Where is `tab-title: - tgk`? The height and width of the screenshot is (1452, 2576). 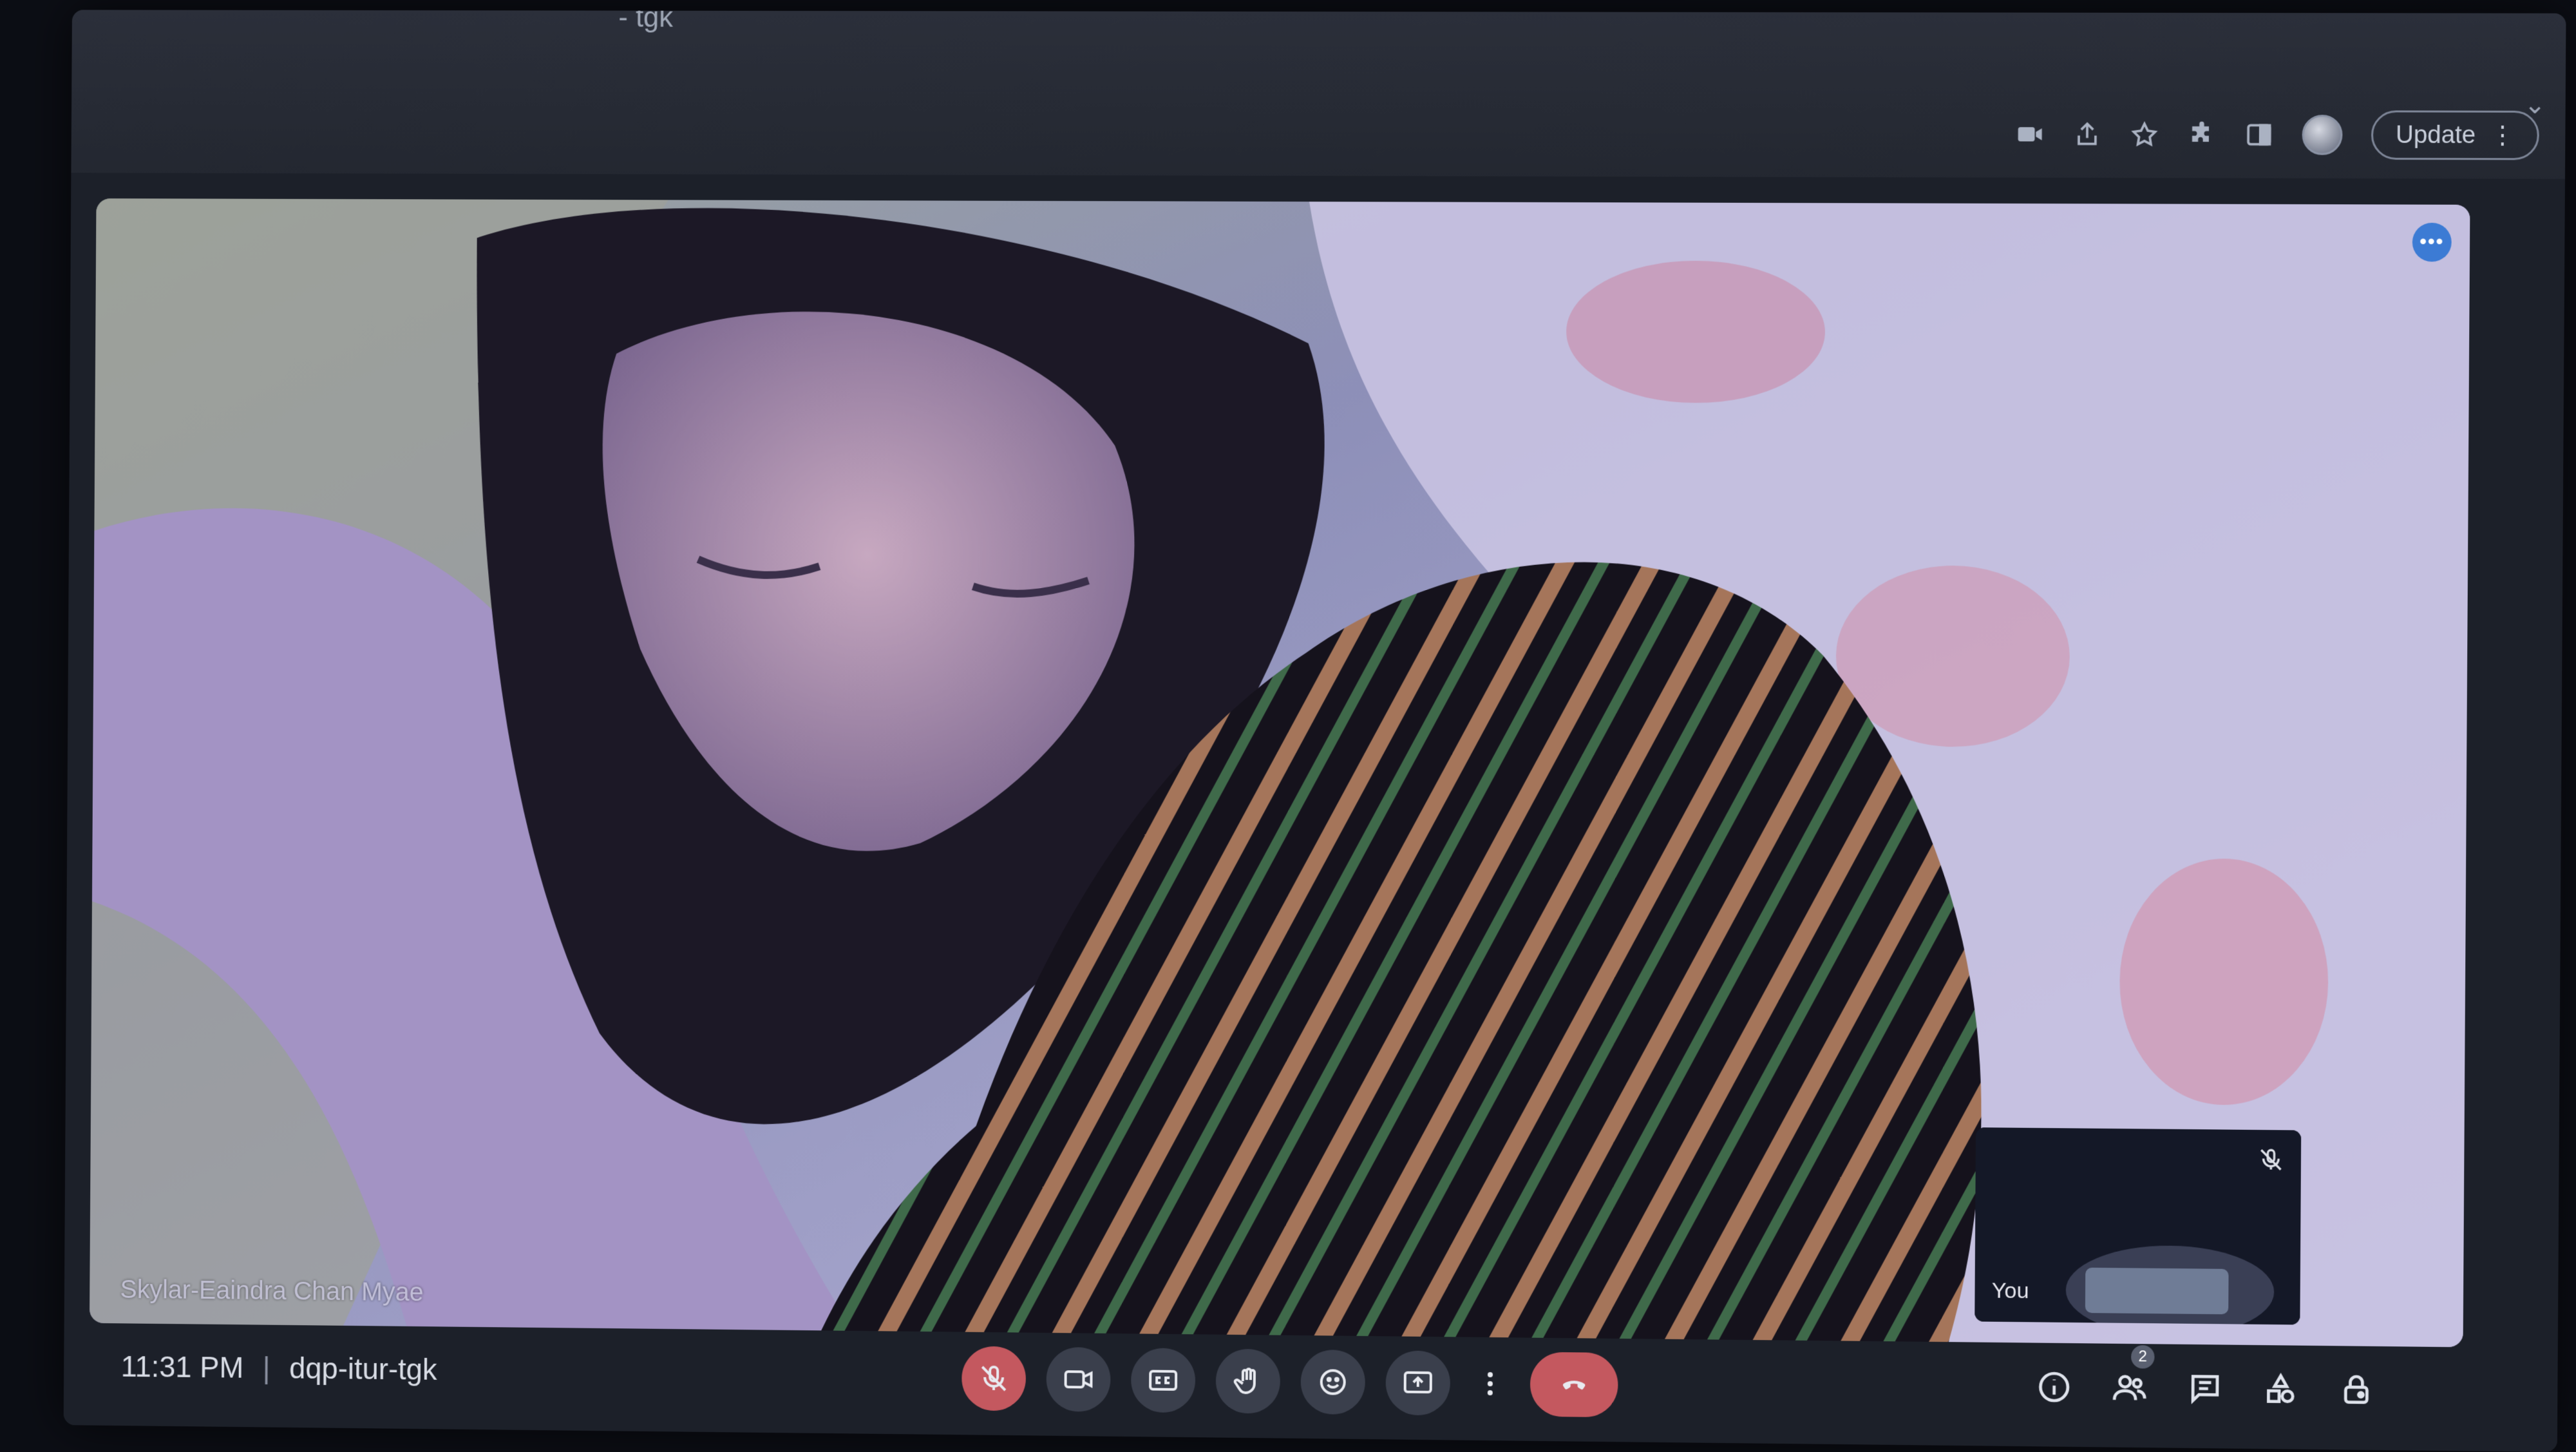
tab-title: - tgk is located at coordinates (645, 21).